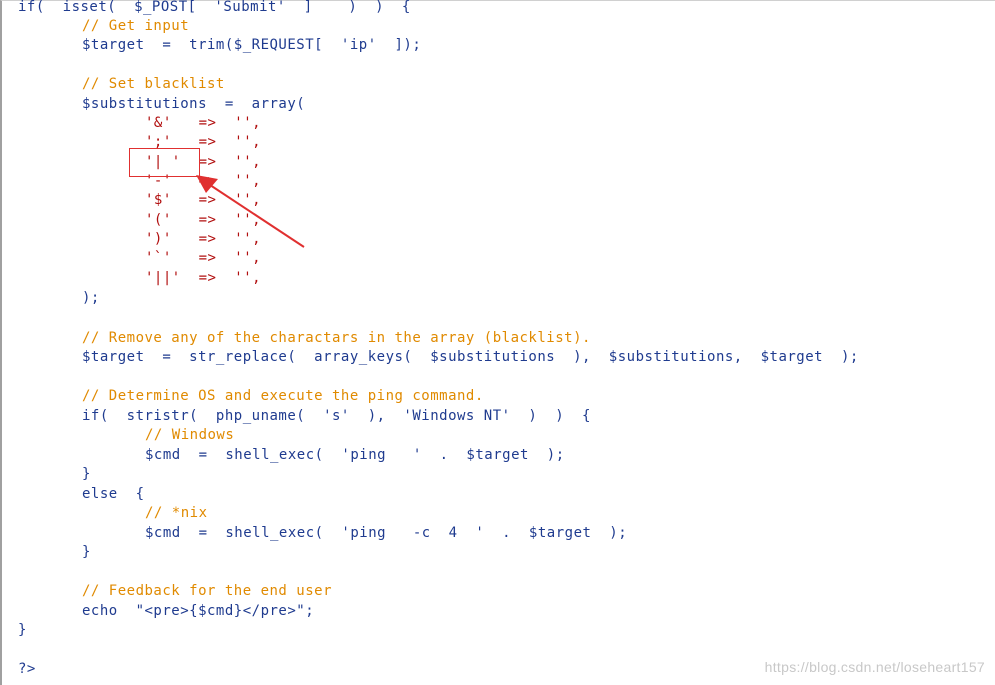 The height and width of the screenshot is (685, 995). What do you see at coordinates (194, 104) in the screenshot?
I see `code-line-substitutions-array: $substitutions = array(` at bounding box center [194, 104].